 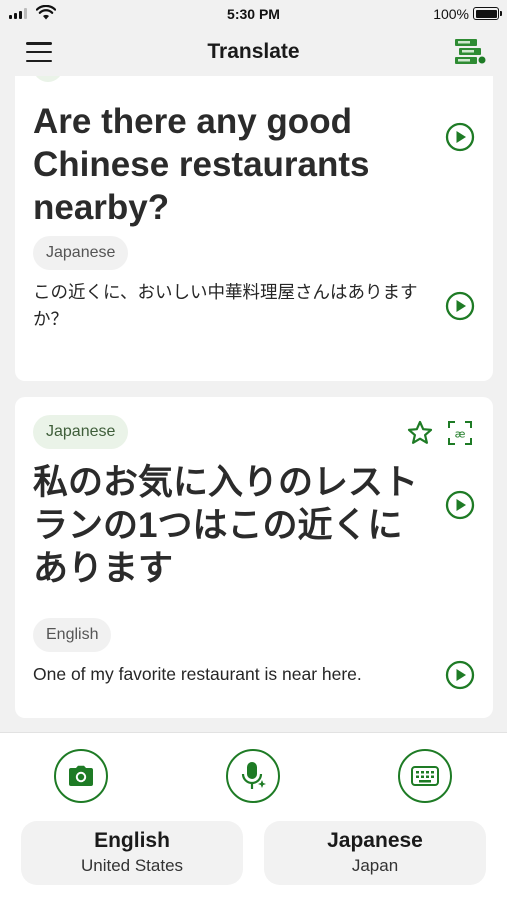 What do you see at coordinates (132, 840) in the screenshot?
I see `source-language-name: English` at bounding box center [132, 840].